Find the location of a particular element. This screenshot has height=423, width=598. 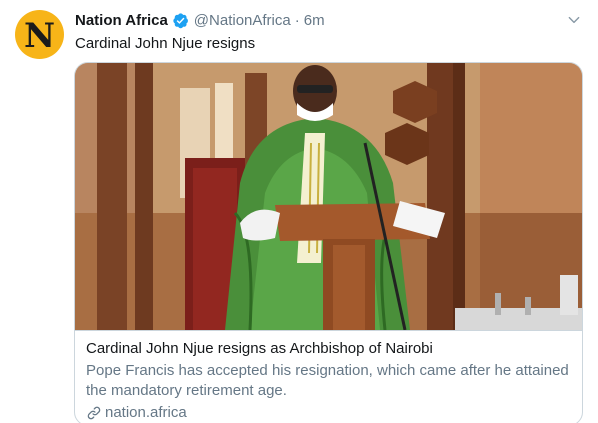

chevron-down-icon is located at coordinates (574, 20).